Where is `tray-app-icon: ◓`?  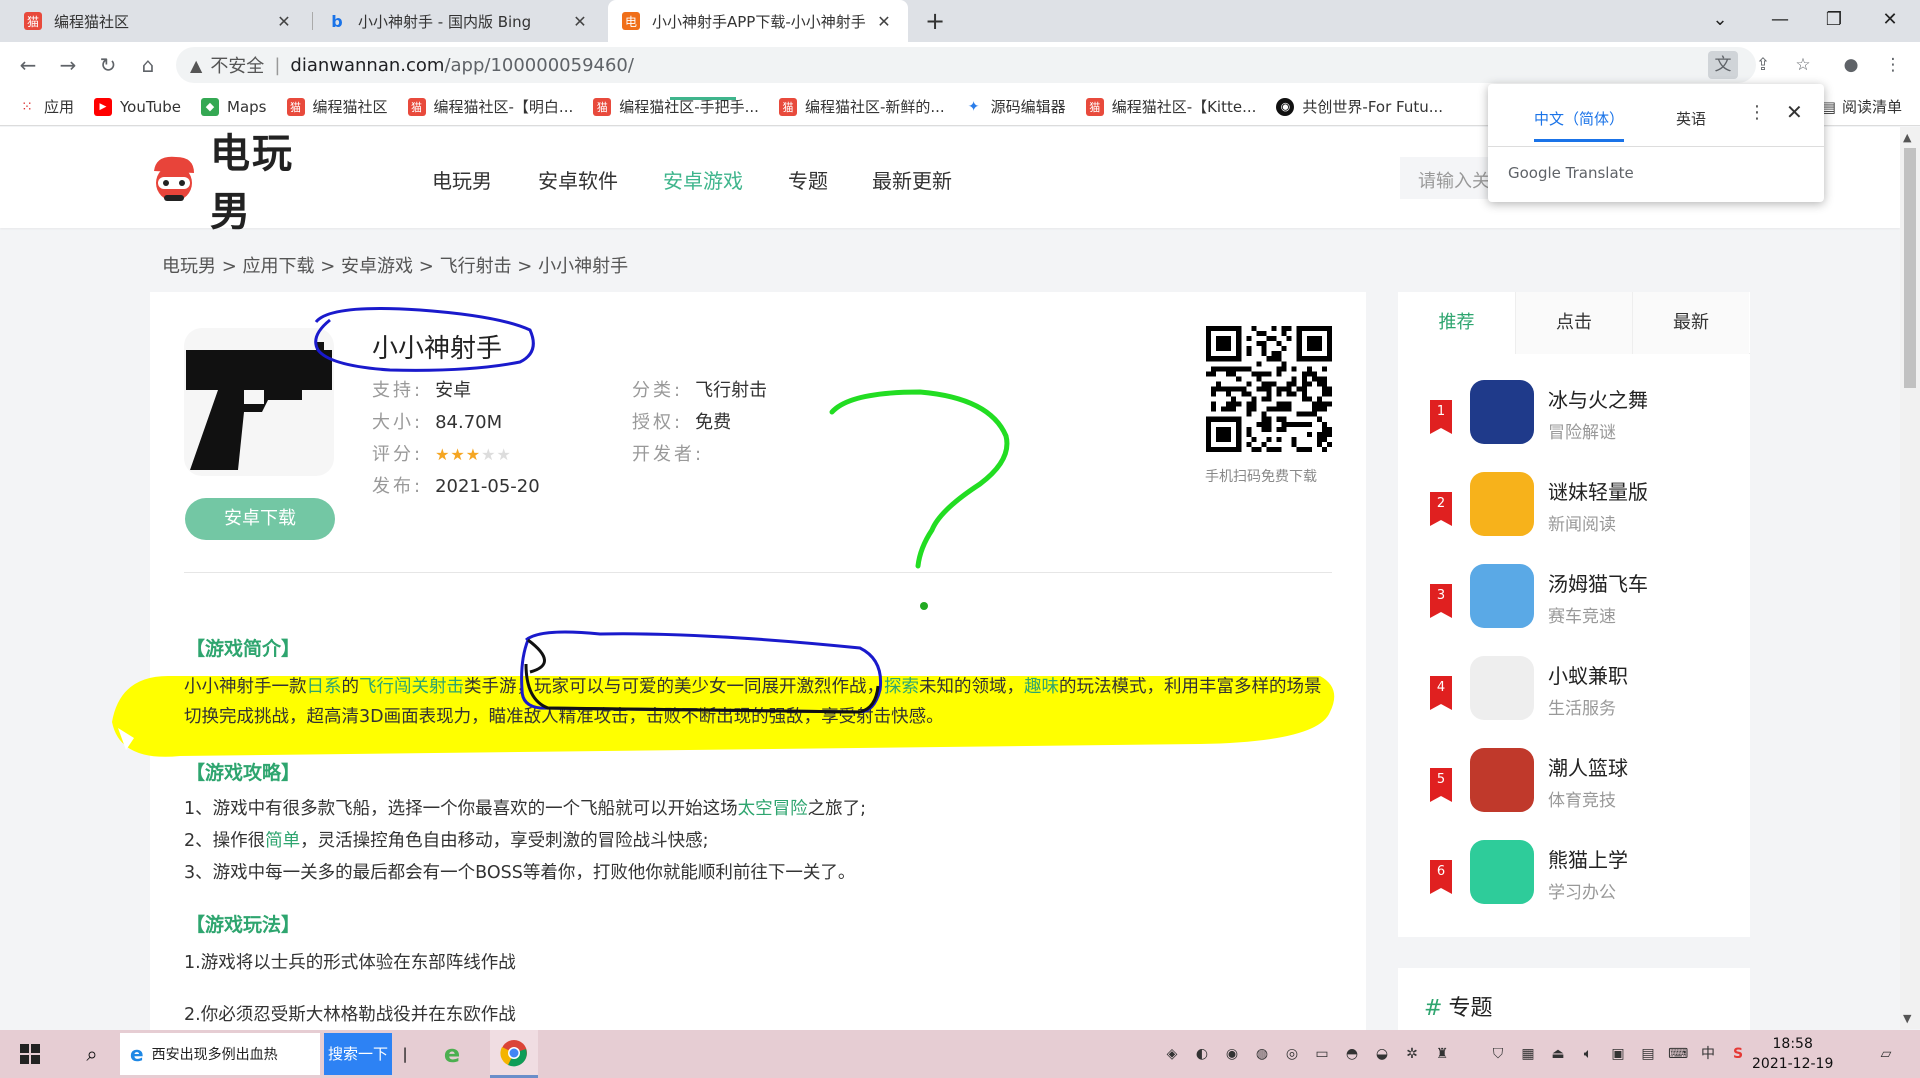
tray-app-icon: ◓ is located at coordinates (1352, 1054).